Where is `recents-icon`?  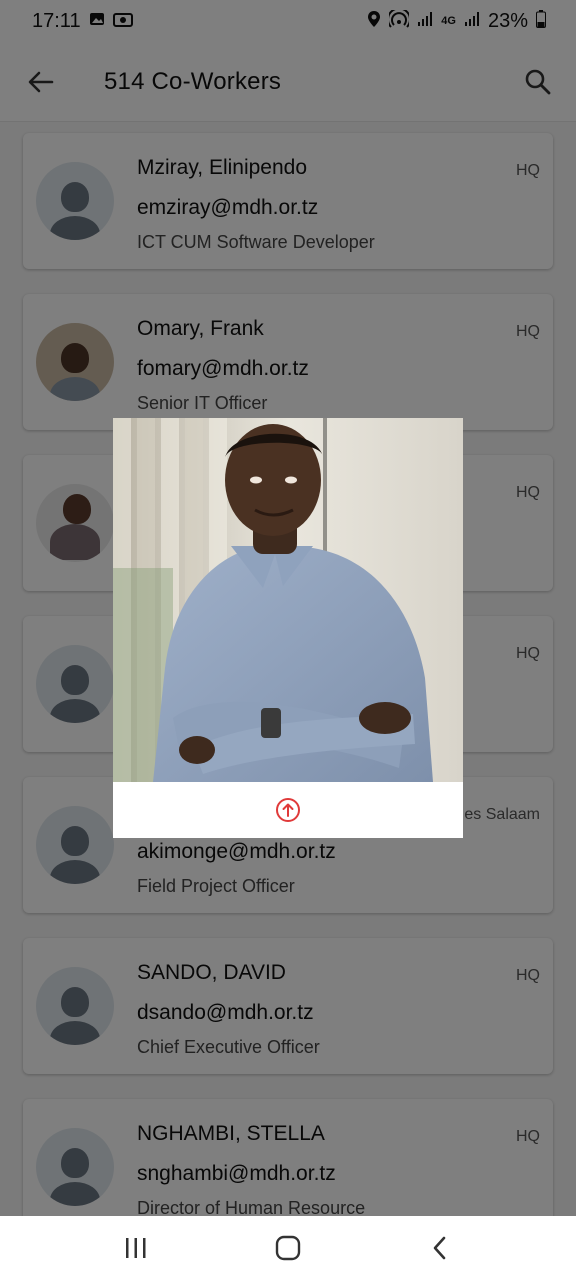
recents-icon is located at coordinates (136, 1248).